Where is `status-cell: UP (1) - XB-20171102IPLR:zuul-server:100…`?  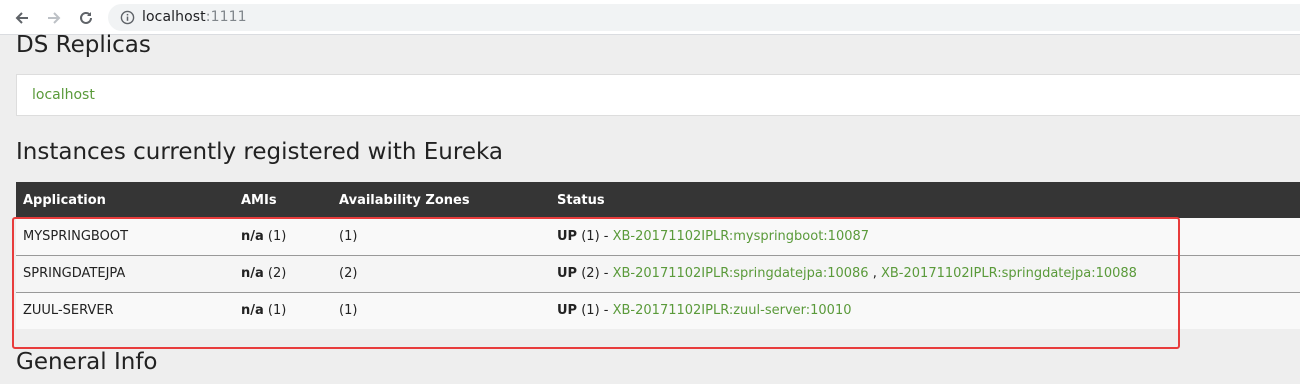
status-cell: UP (1) - XB-20171102IPLR:zuul-server:100… is located at coordinates (925, 310).